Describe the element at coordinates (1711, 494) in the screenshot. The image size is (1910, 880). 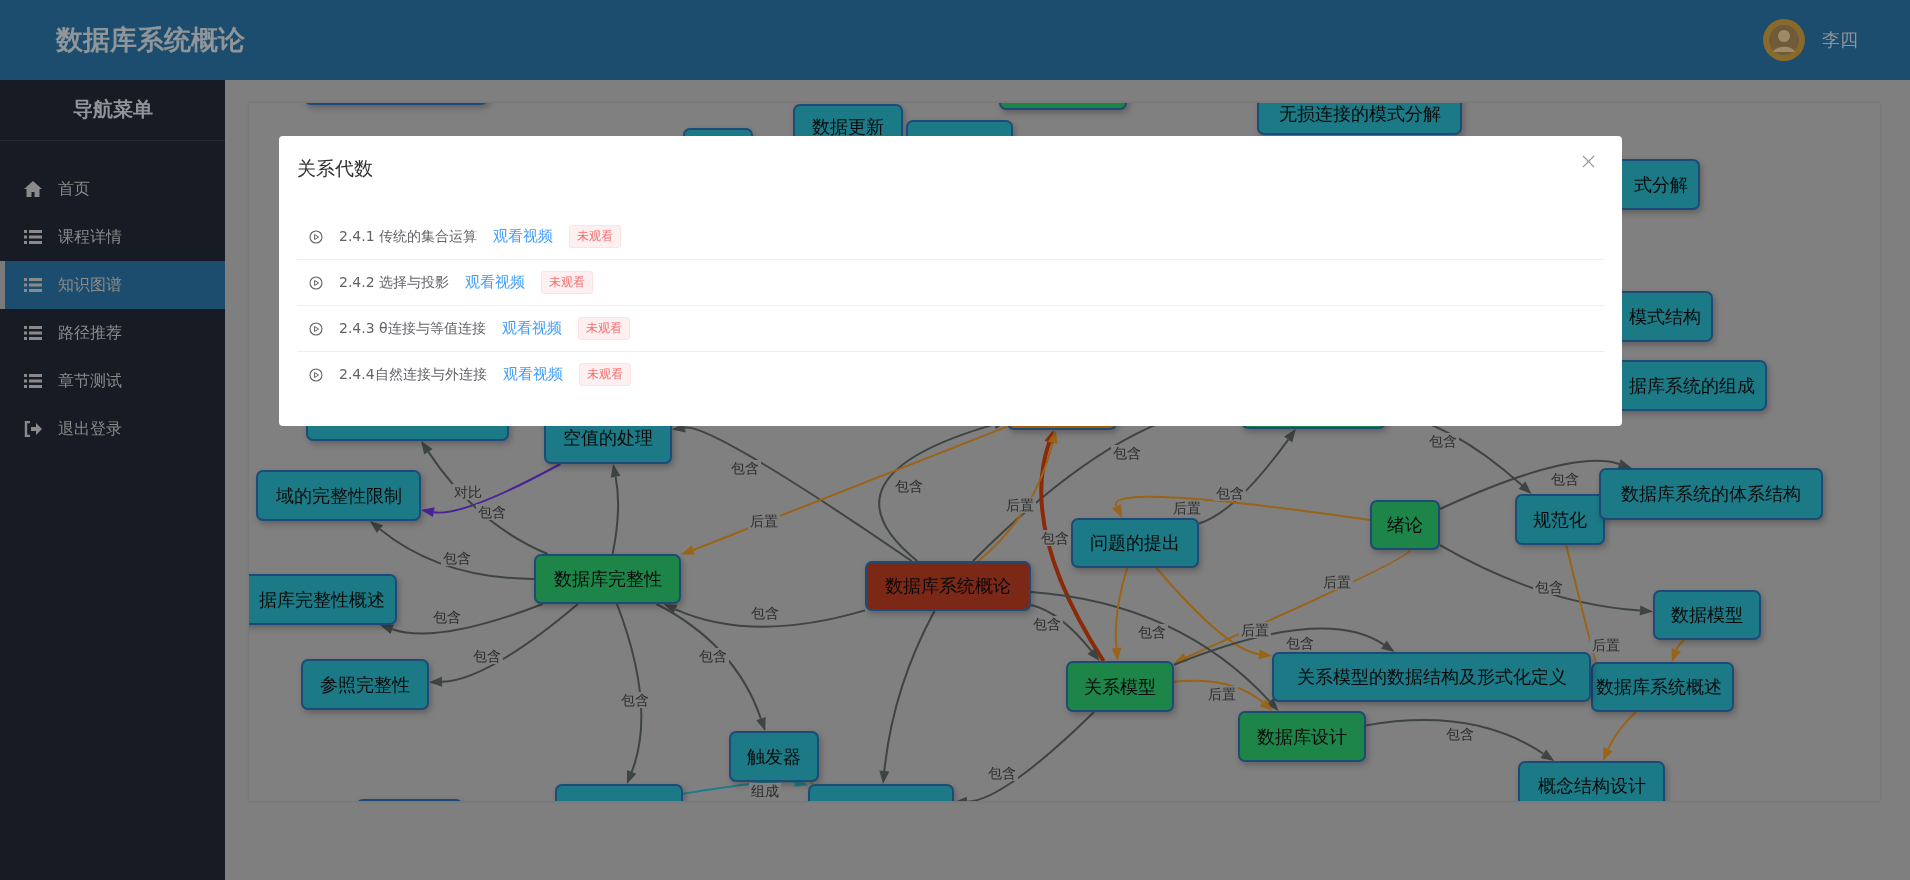
I see `graph-node: 数据库系统的体系结构` at that location.